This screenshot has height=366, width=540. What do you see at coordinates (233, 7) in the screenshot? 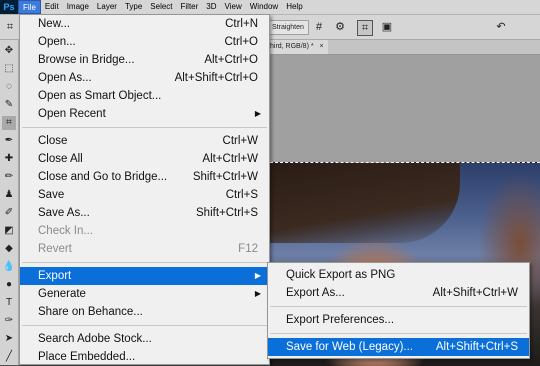
I see `menu-view: View` at bounding box center [233, 7].